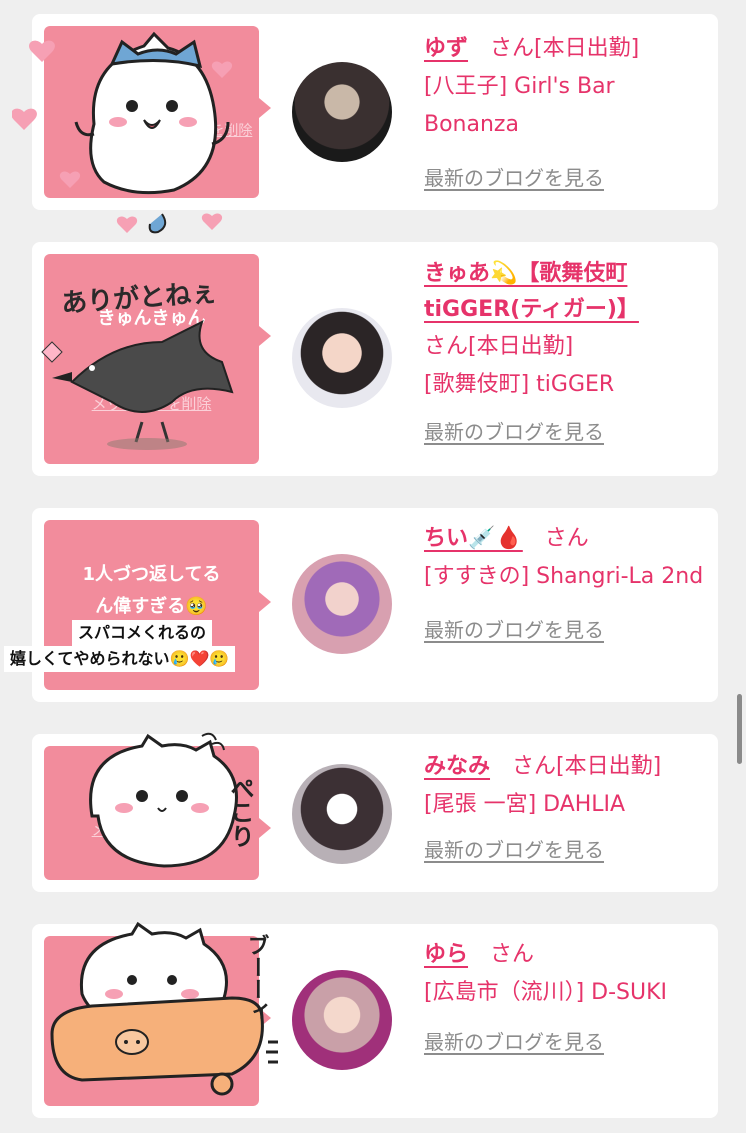 The image size is (746, 1133). What do you see at coordinates (137, 363) in the screenshot?
I see `crow-sticker: ありがとねぇ` at bounding box center [137, 363].